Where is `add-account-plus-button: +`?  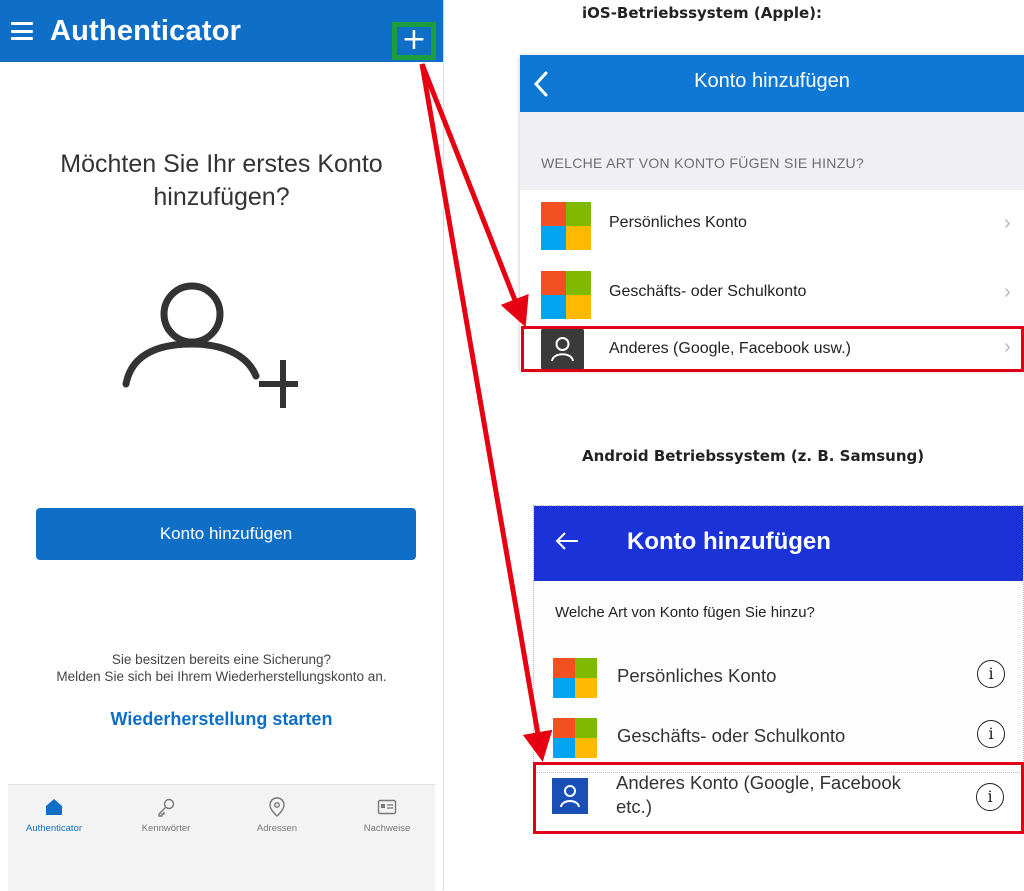 add-account-plus-button: + is located at coordinates (414, 41).